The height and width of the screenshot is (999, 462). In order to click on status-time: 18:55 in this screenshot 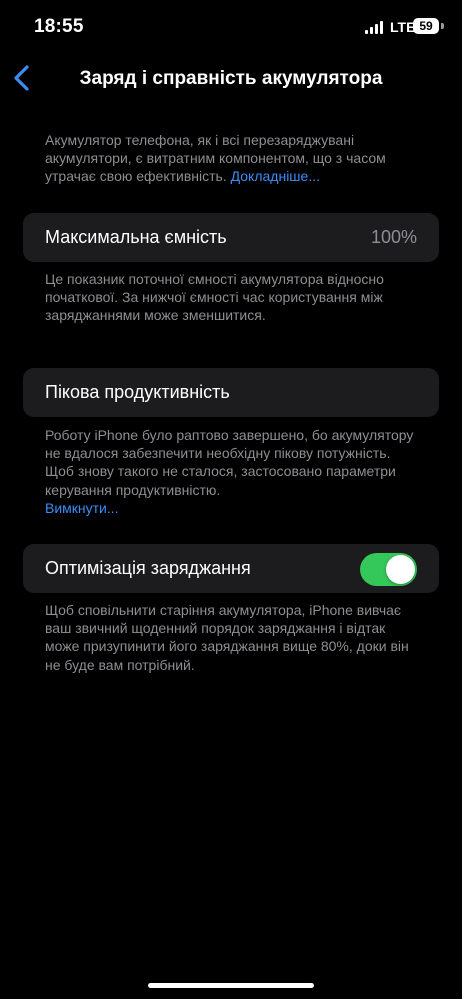, I will do `click(59, 26)`.